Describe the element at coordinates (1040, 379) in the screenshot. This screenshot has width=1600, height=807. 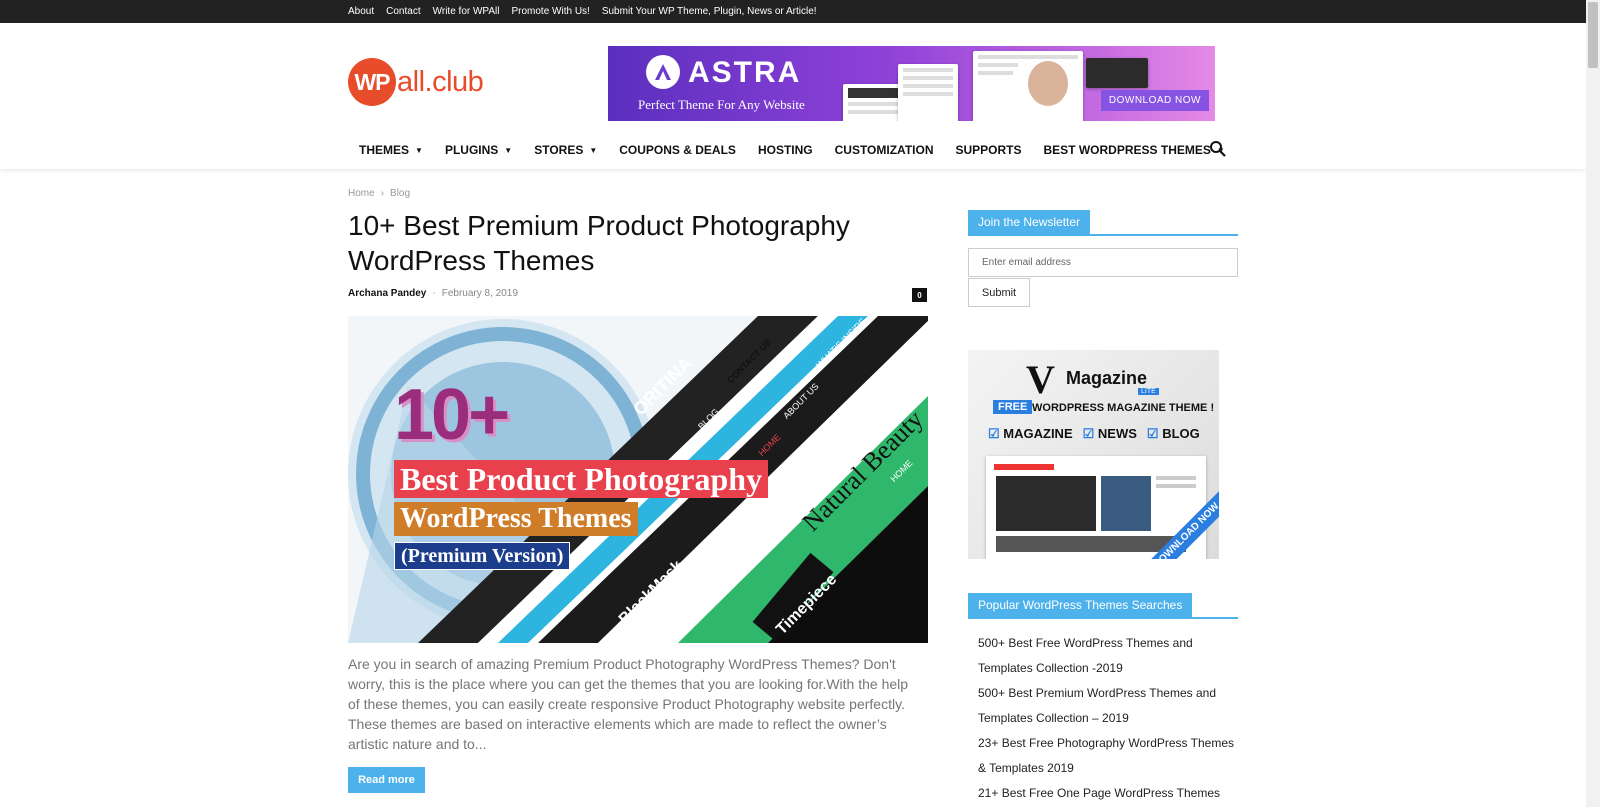
I see `vmagazine-v-logo: V` at that location.